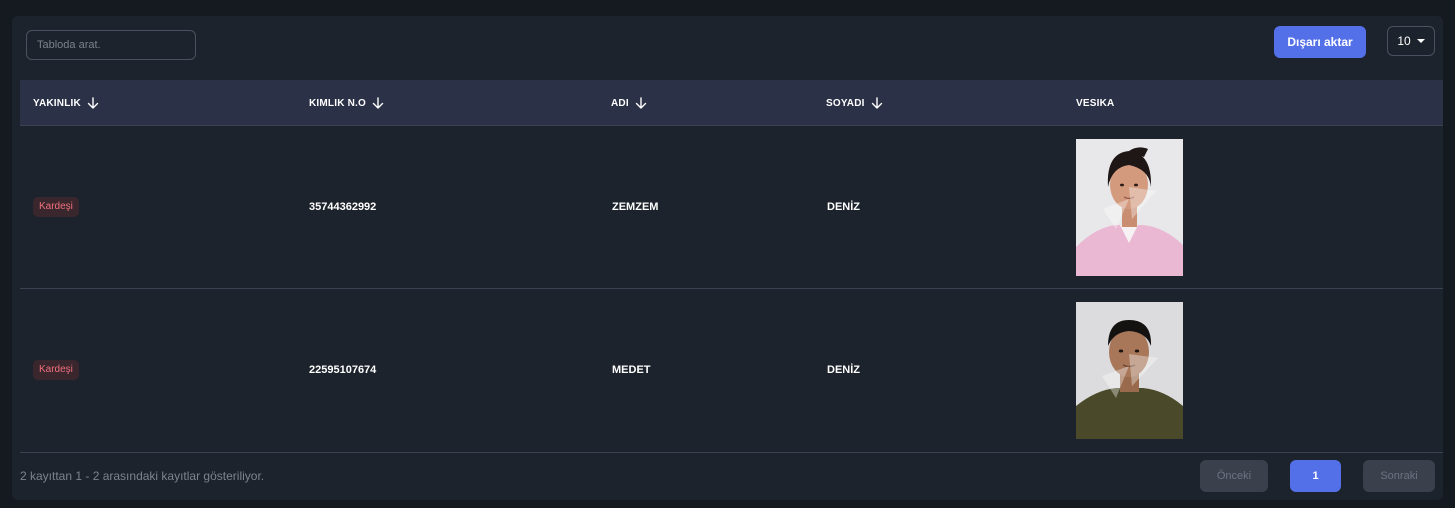 The height and width of the screenshot is (508, 1455). I want to click on column-header-label: KIMLIK N.O, so click(337, 103).